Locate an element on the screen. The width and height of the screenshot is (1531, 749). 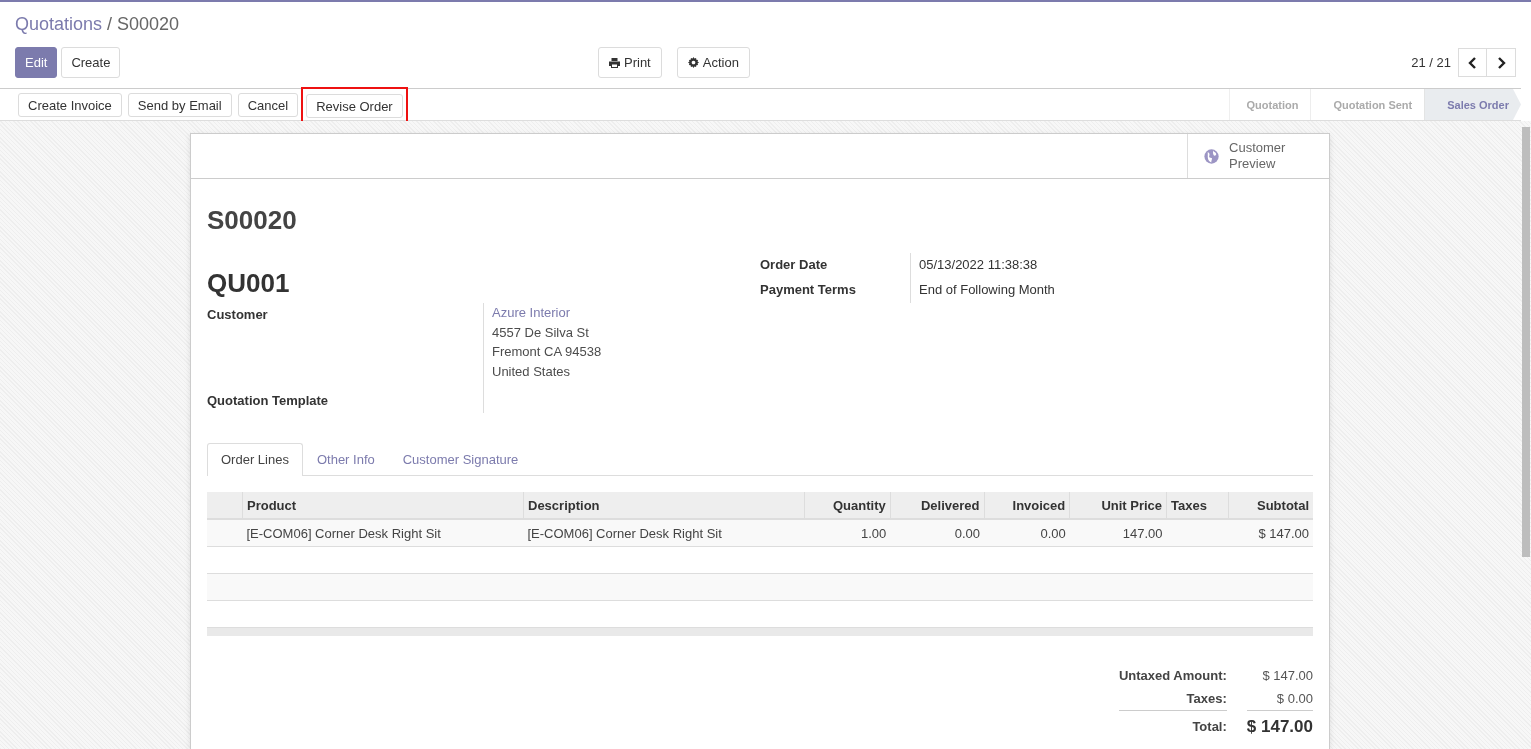
field-label: Payment Terms is located at coordinates (808, 290).